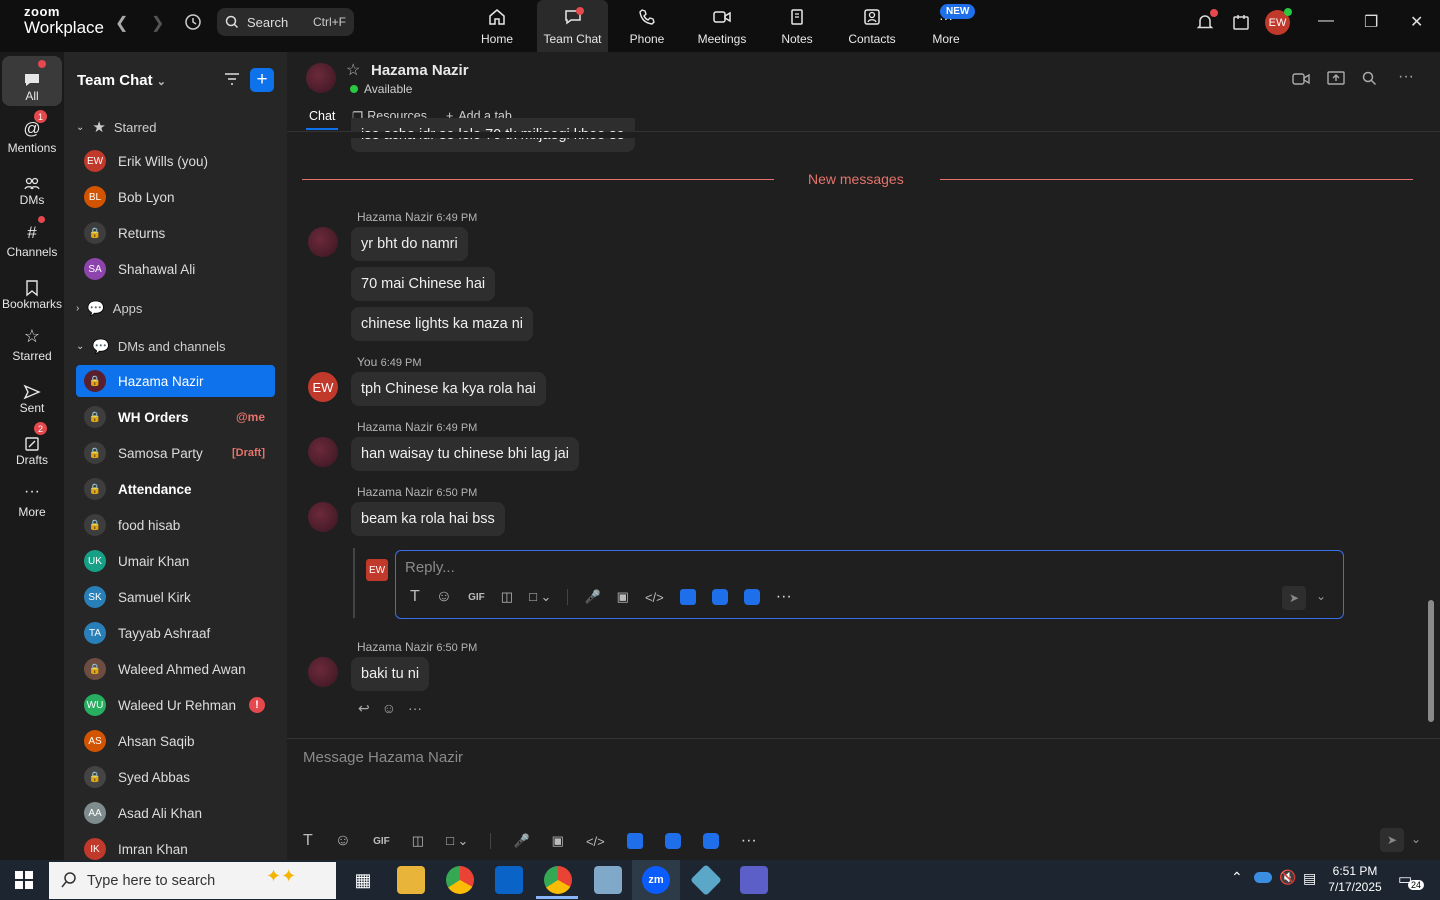  I want to click on app-icon-generic, so click(608, 880).